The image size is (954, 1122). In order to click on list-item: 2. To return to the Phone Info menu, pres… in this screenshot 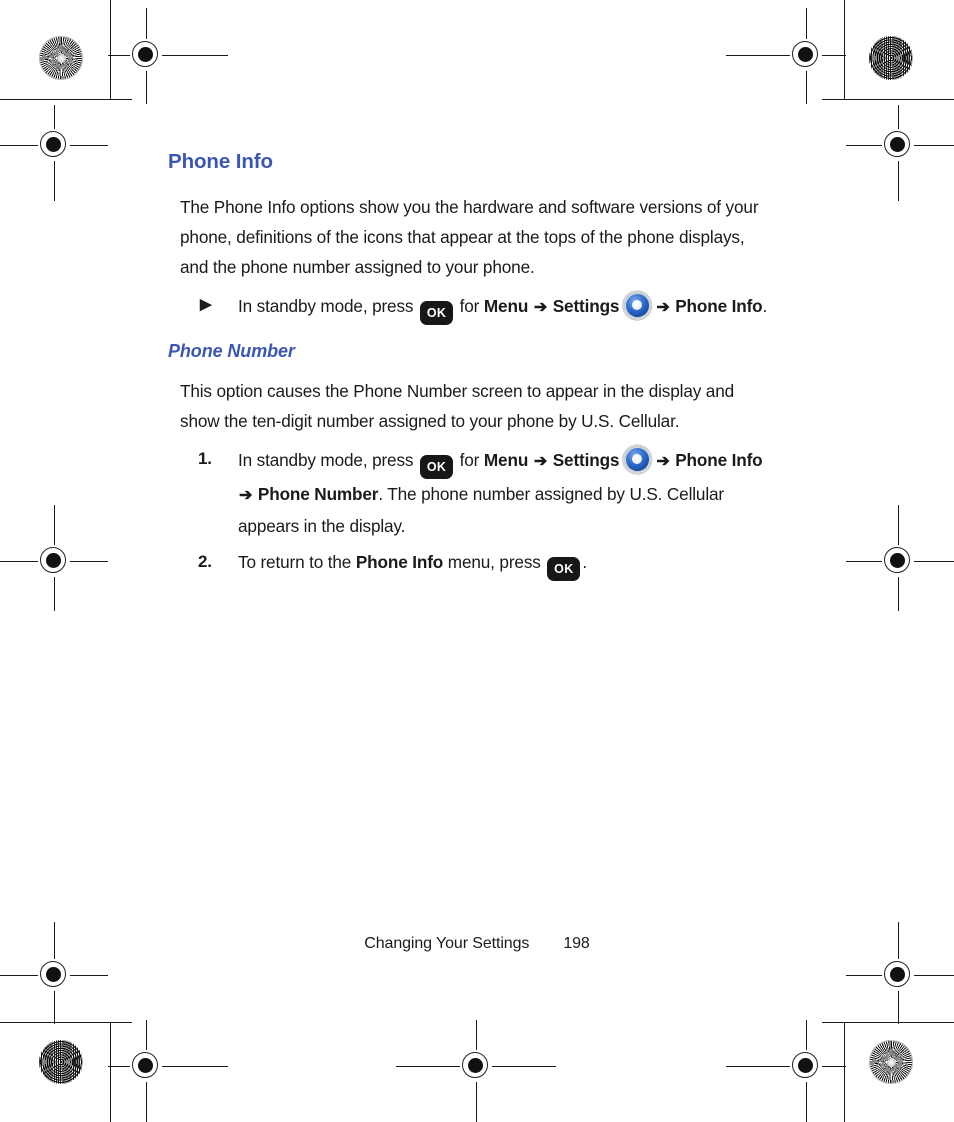, I will do `click(468, 564)`.